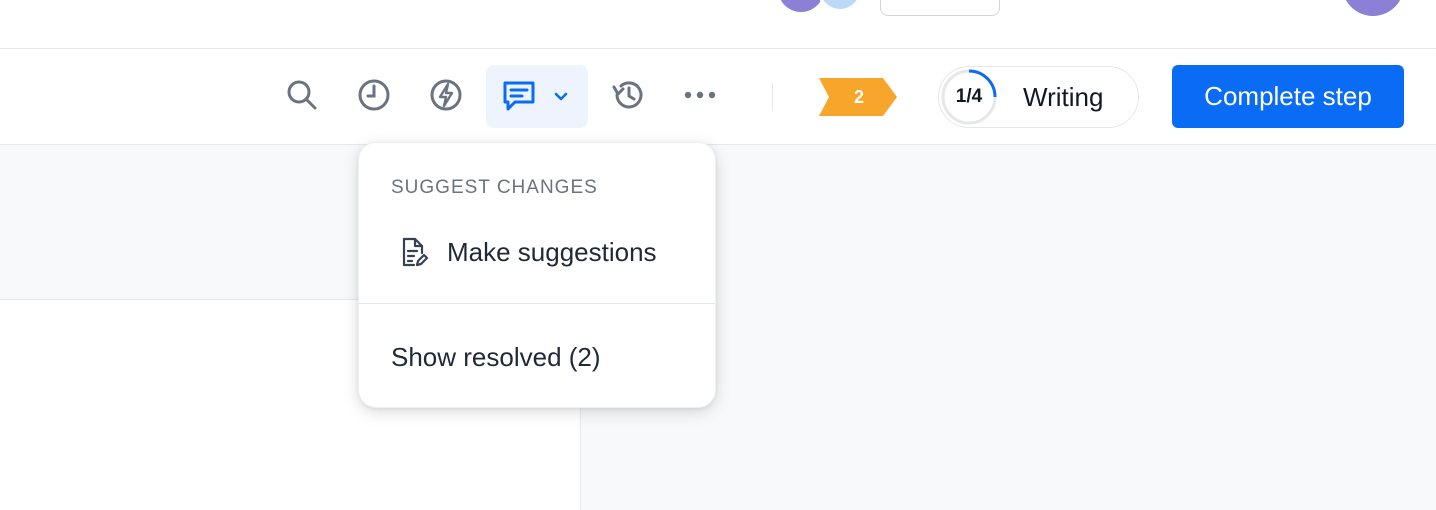 The width and height of the screenshot is (1436, 510). What do you see at coordinates (700, 95) in the screenshot?
I see `more-horizontal-icon` at bounding box center [700, 95].